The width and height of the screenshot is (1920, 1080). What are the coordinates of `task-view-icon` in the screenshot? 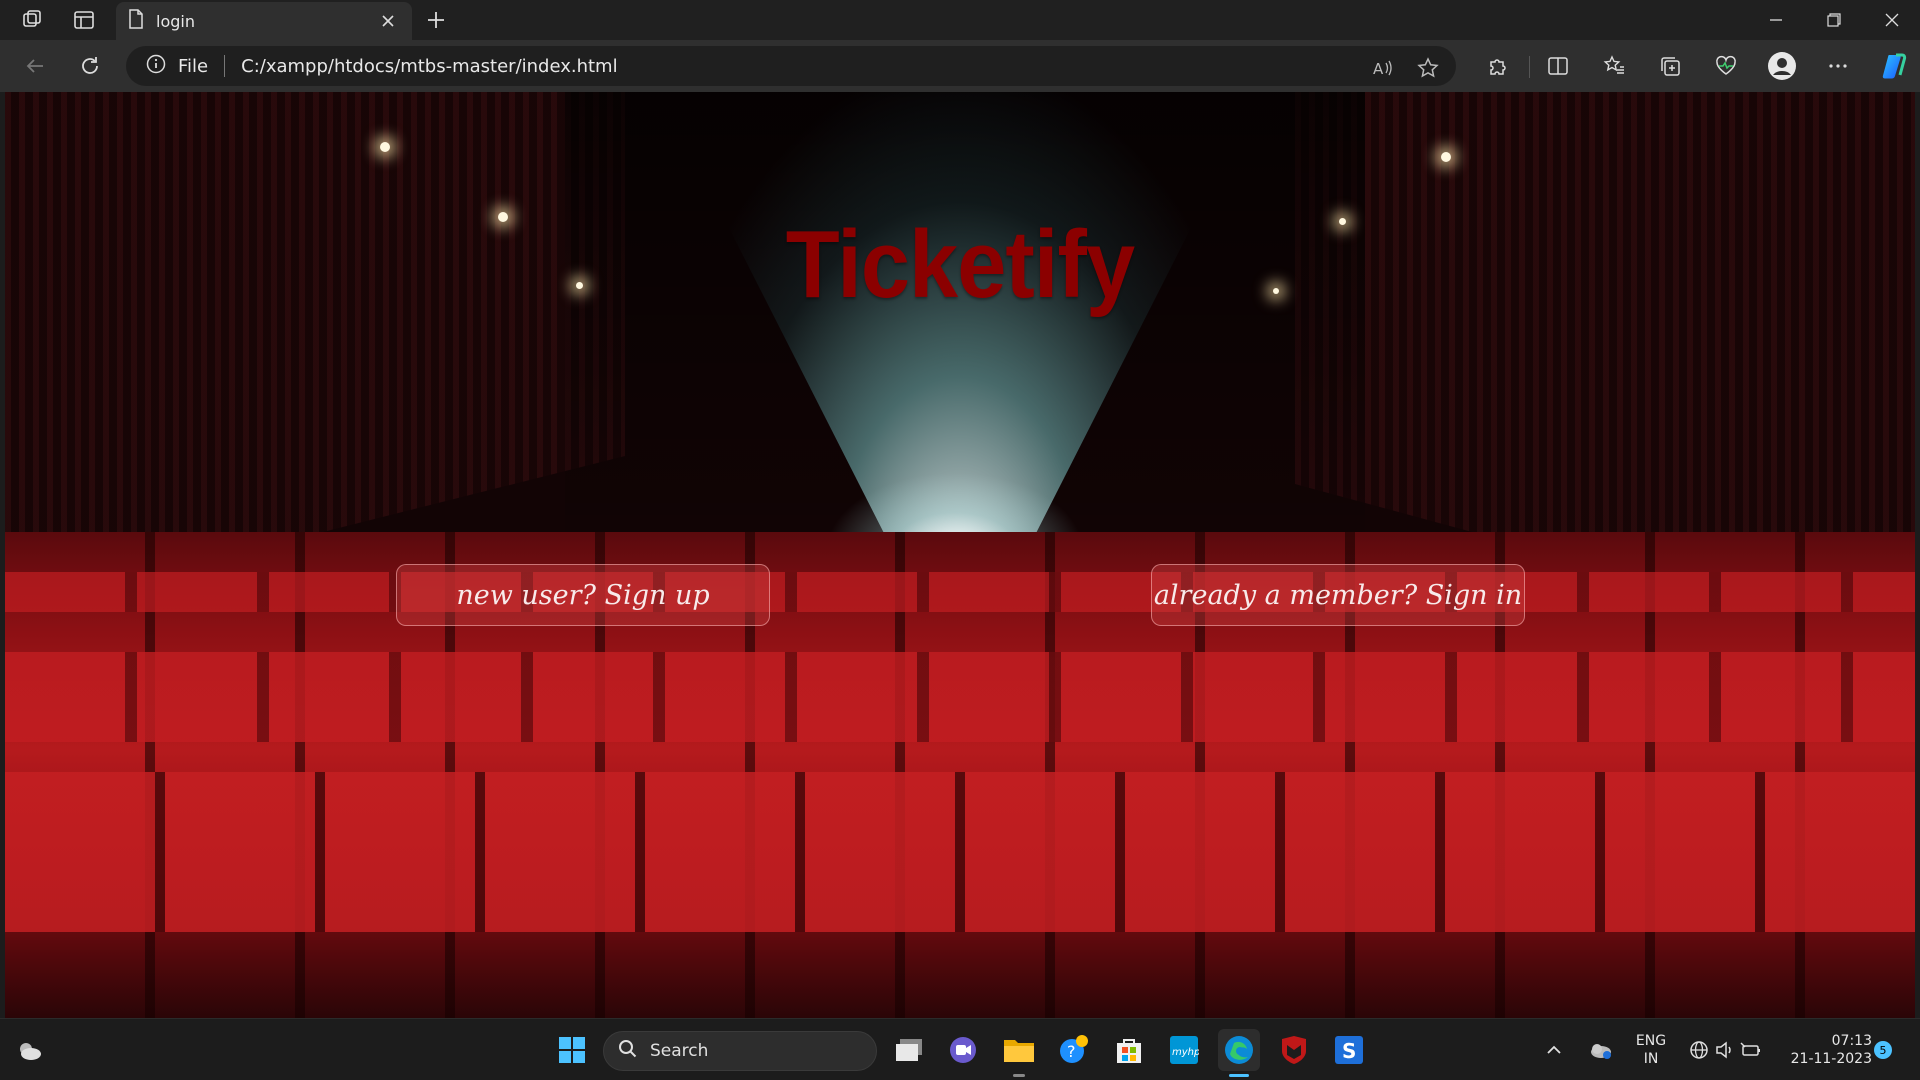 It's located at (909, 1050).